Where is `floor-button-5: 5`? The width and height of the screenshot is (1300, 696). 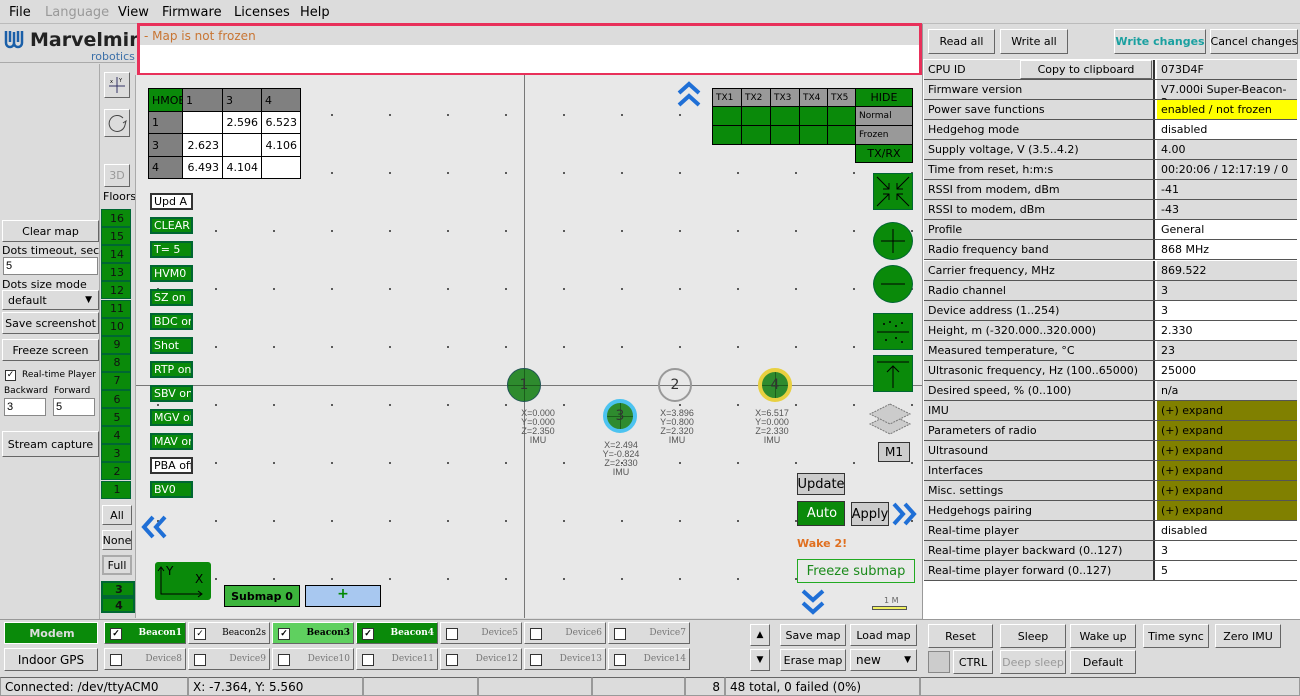
floor-button-5: 5 is located at coordinates (116, 417).